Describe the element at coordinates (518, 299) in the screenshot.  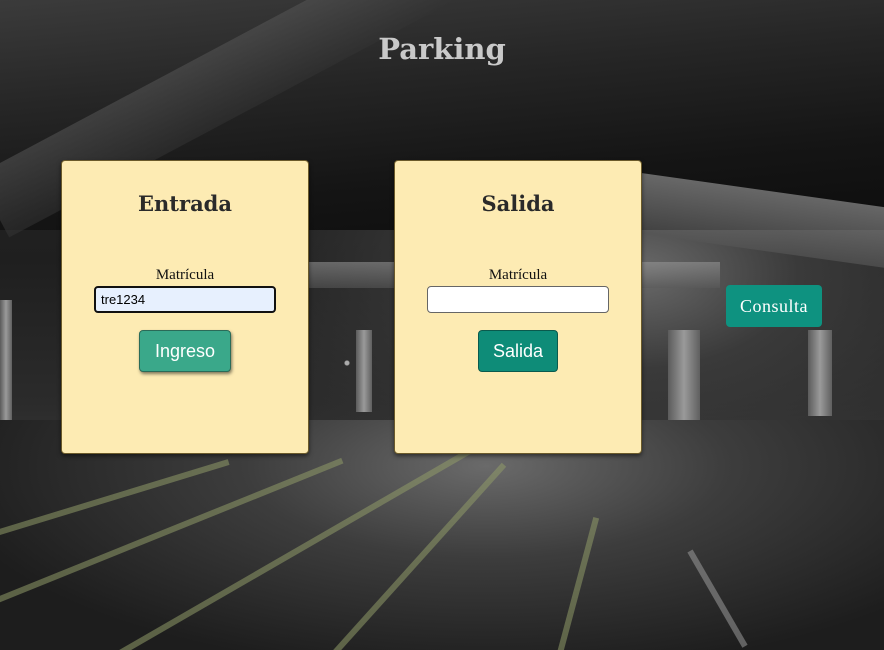
I see `salida-matricula-input` at that location.